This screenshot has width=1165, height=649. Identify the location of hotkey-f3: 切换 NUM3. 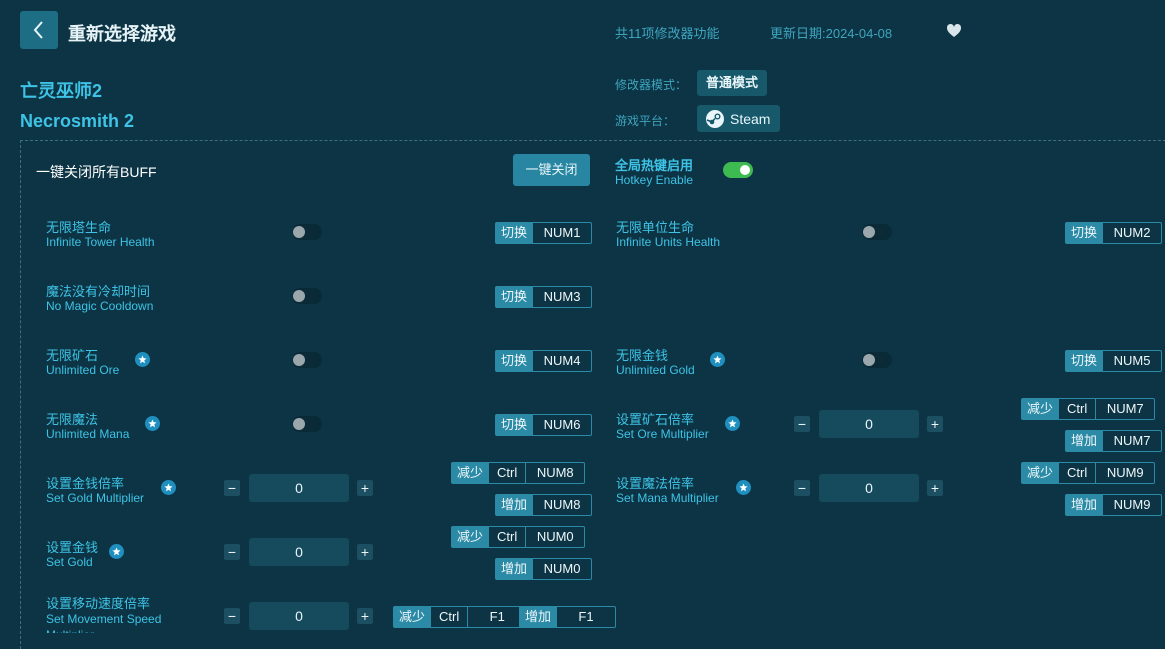
(544, 297).